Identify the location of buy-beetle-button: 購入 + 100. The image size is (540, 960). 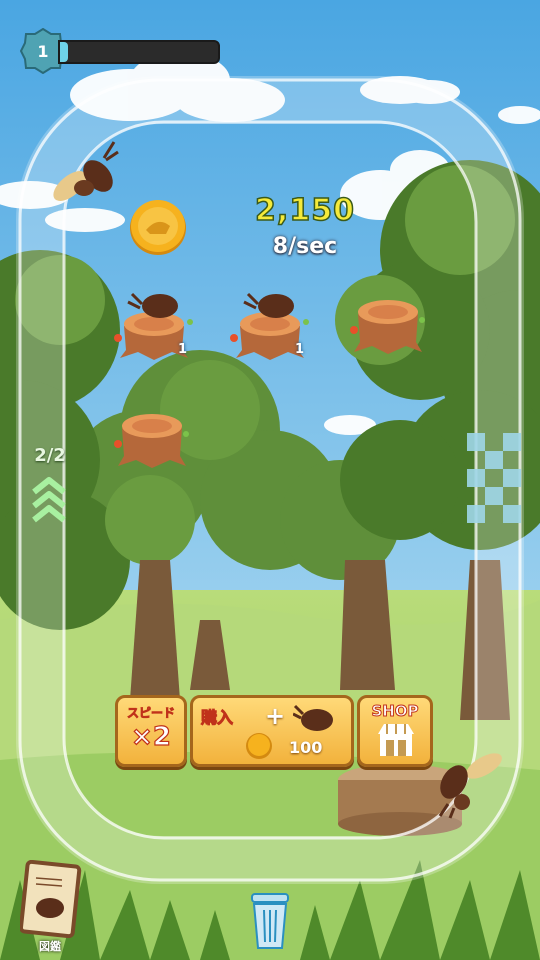
(272, 731).